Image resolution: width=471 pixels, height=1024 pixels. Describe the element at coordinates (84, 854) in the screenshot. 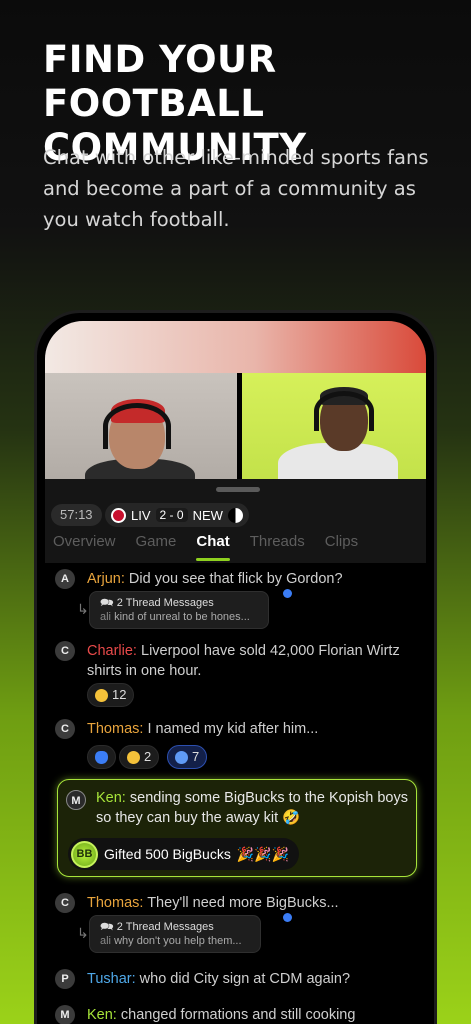

I see `bigbucks-coin-icon: BB` at that location.